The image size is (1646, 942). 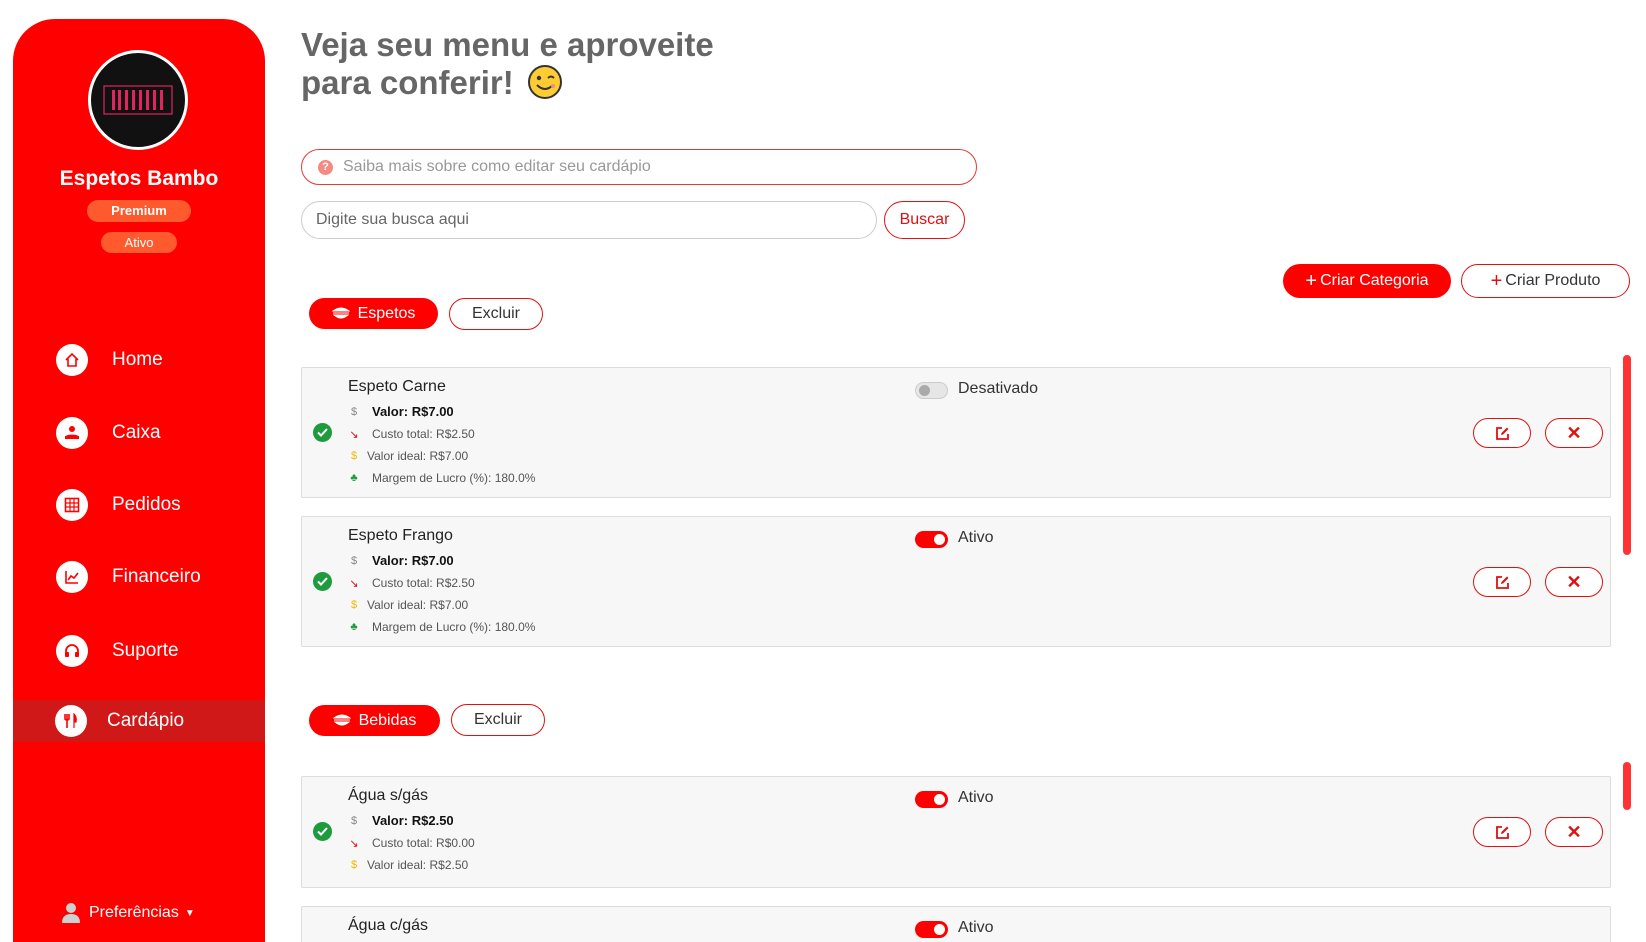 What do you see at coordinates (146, 504) in the screenshot?
I see `nav-label: Pedidos` at bounding box center [146, 504].